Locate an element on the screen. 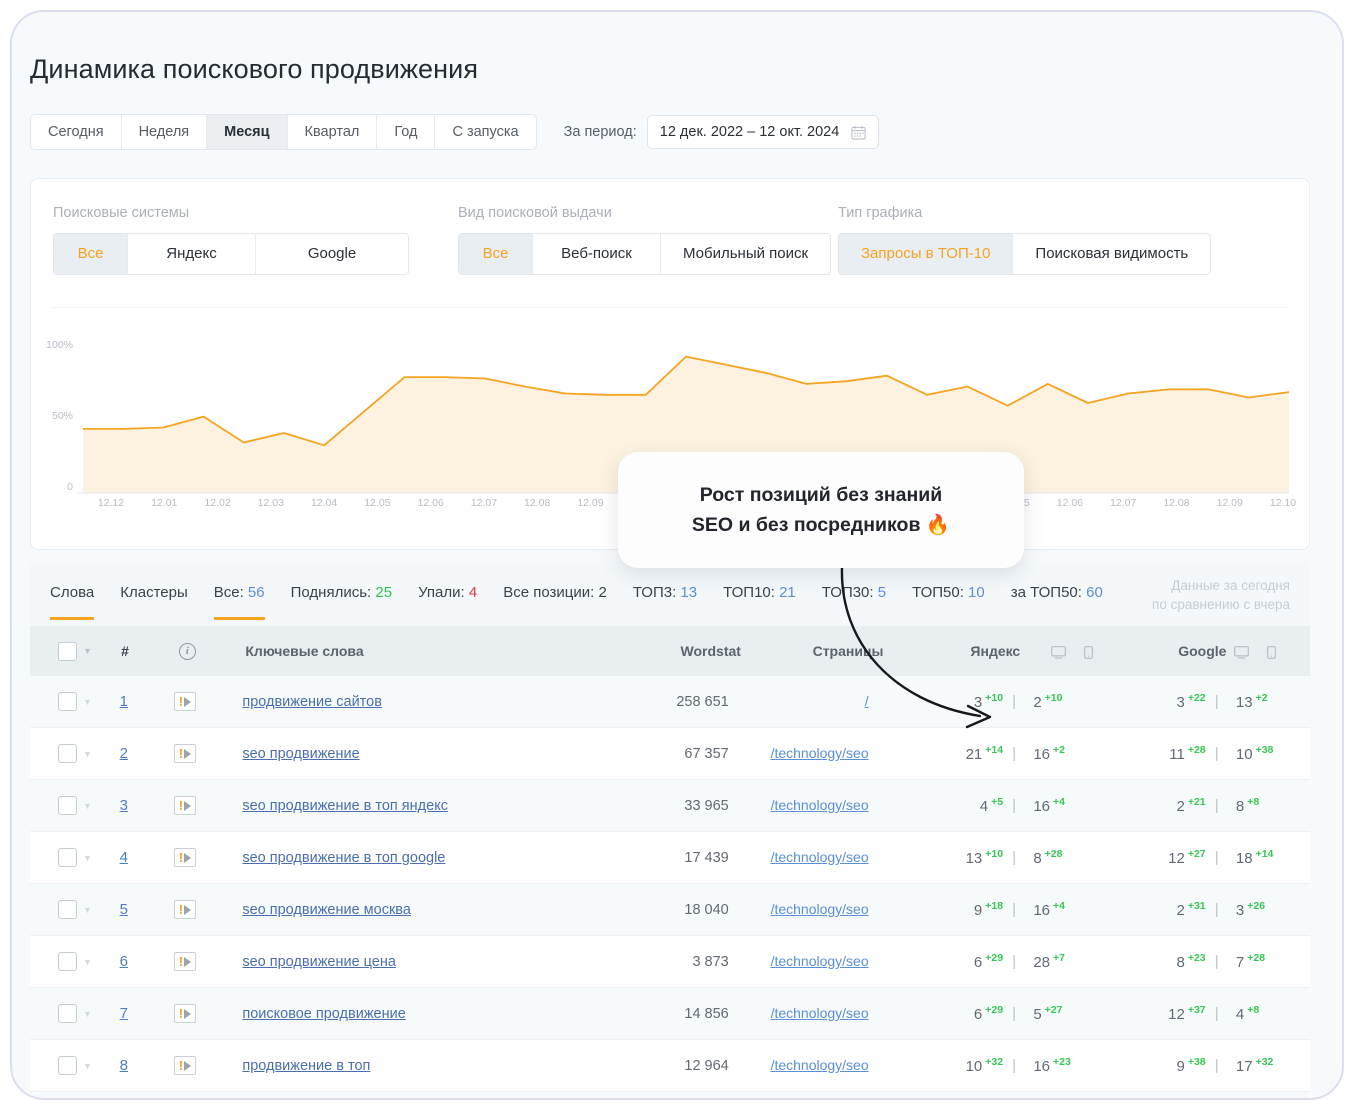 The image size is (1354, 1100). stat-item-9: ТОП50: 10 is located at coordinates (948, 594).